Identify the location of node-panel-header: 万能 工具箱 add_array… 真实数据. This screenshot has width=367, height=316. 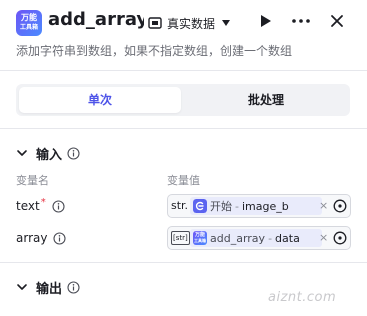
(183, 22).